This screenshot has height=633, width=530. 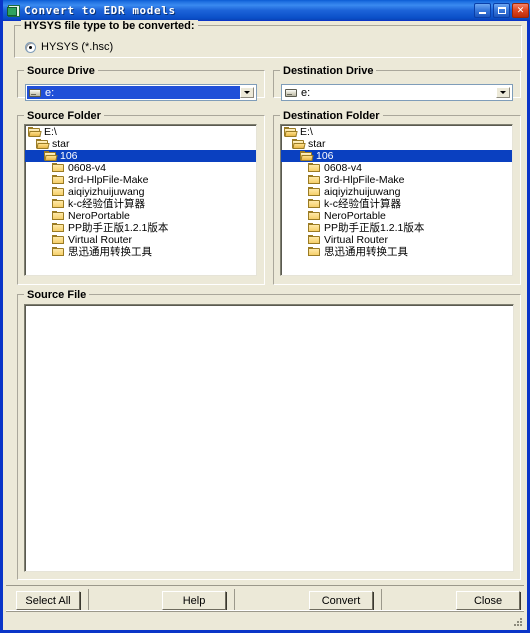 What do you see at coordinates (194, 600) in the screenshot?
I see `help-button: Help` at bounding box center [194, 600].